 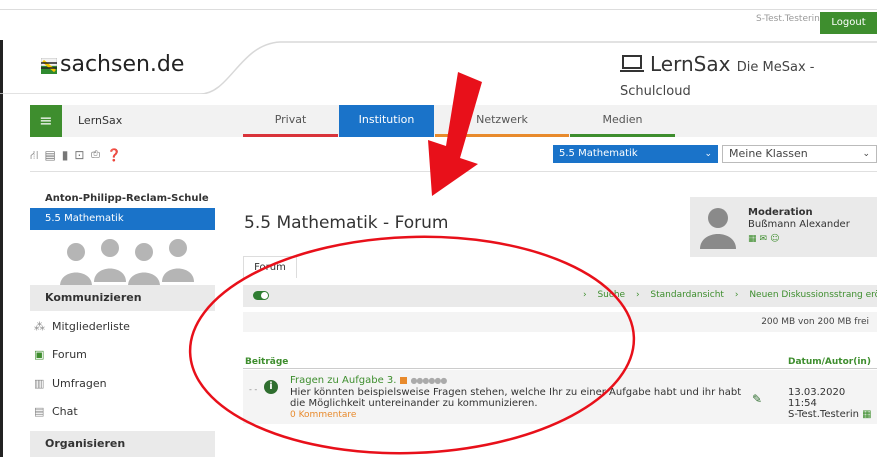 I want to click on post-meta: 13.03.2020 11:54 S-Test.Testerin ▦, so click(x=832, y=403).